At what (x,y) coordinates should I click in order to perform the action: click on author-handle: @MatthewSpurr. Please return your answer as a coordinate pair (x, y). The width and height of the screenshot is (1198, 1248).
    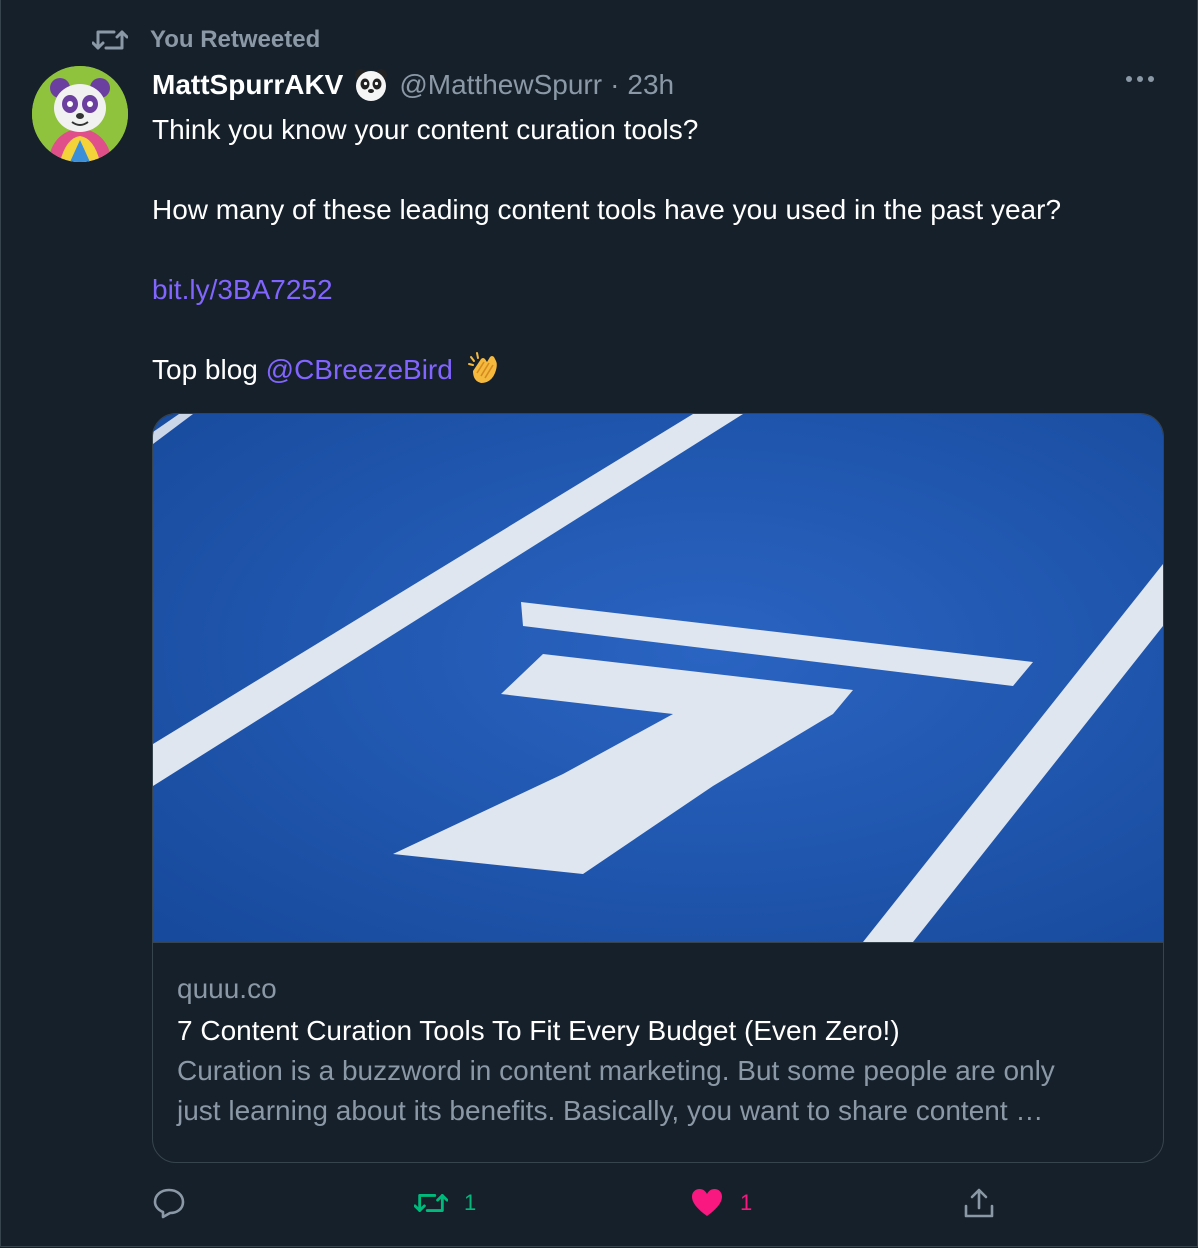
    Looking at the image, I should click on (500, 85).